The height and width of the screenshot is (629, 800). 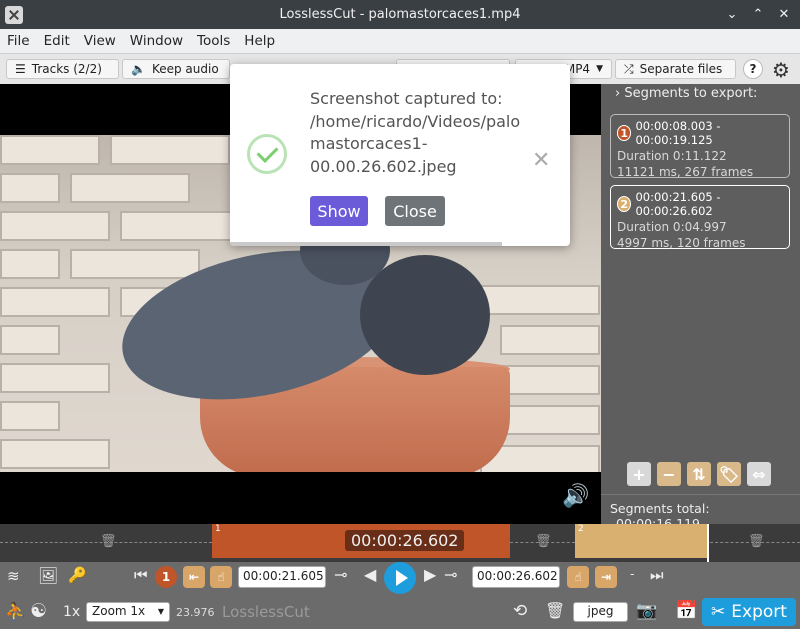 I want to click on title-bar: LosslessCut - palomastorcaces1.mp4 ⌄ ⌃ ✕, so click(x=400, y=14).